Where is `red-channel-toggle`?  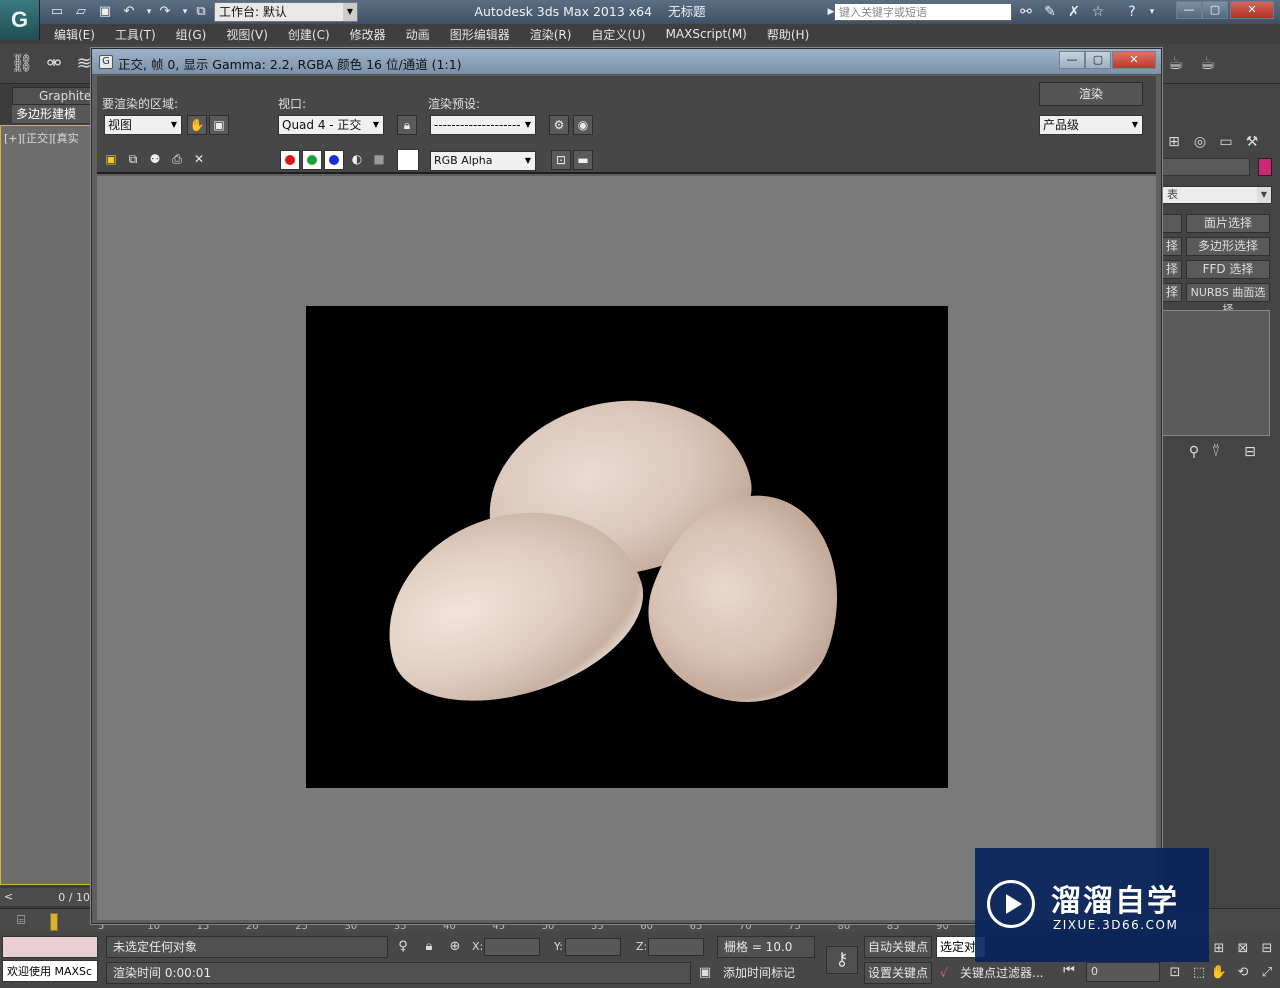
red-channel-toggle is located at coordinates (290, 160).